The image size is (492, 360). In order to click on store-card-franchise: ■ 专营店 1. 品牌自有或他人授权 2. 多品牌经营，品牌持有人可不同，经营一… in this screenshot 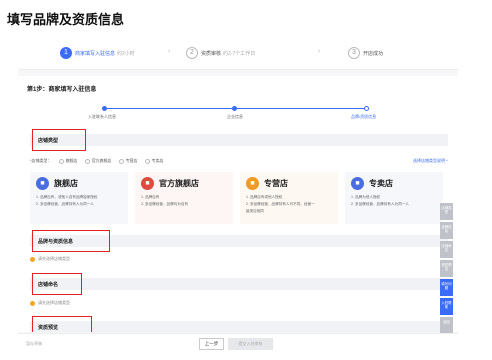, I will do `click(289, 198)`.